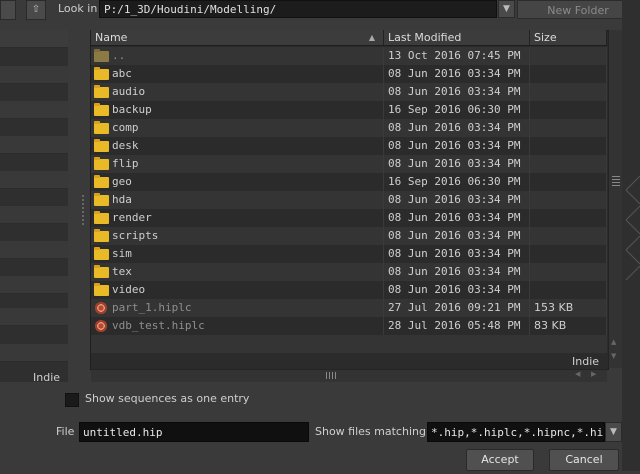 Image resolution: width=640 pixels, height=474 pixels. What do you see at coordinates (349, 326) in the screenshot?
I see `file-row: vdb_test.hiplc 28 Jul 2016 05:48 PM 83 KB` at bounding box center [349, 326].